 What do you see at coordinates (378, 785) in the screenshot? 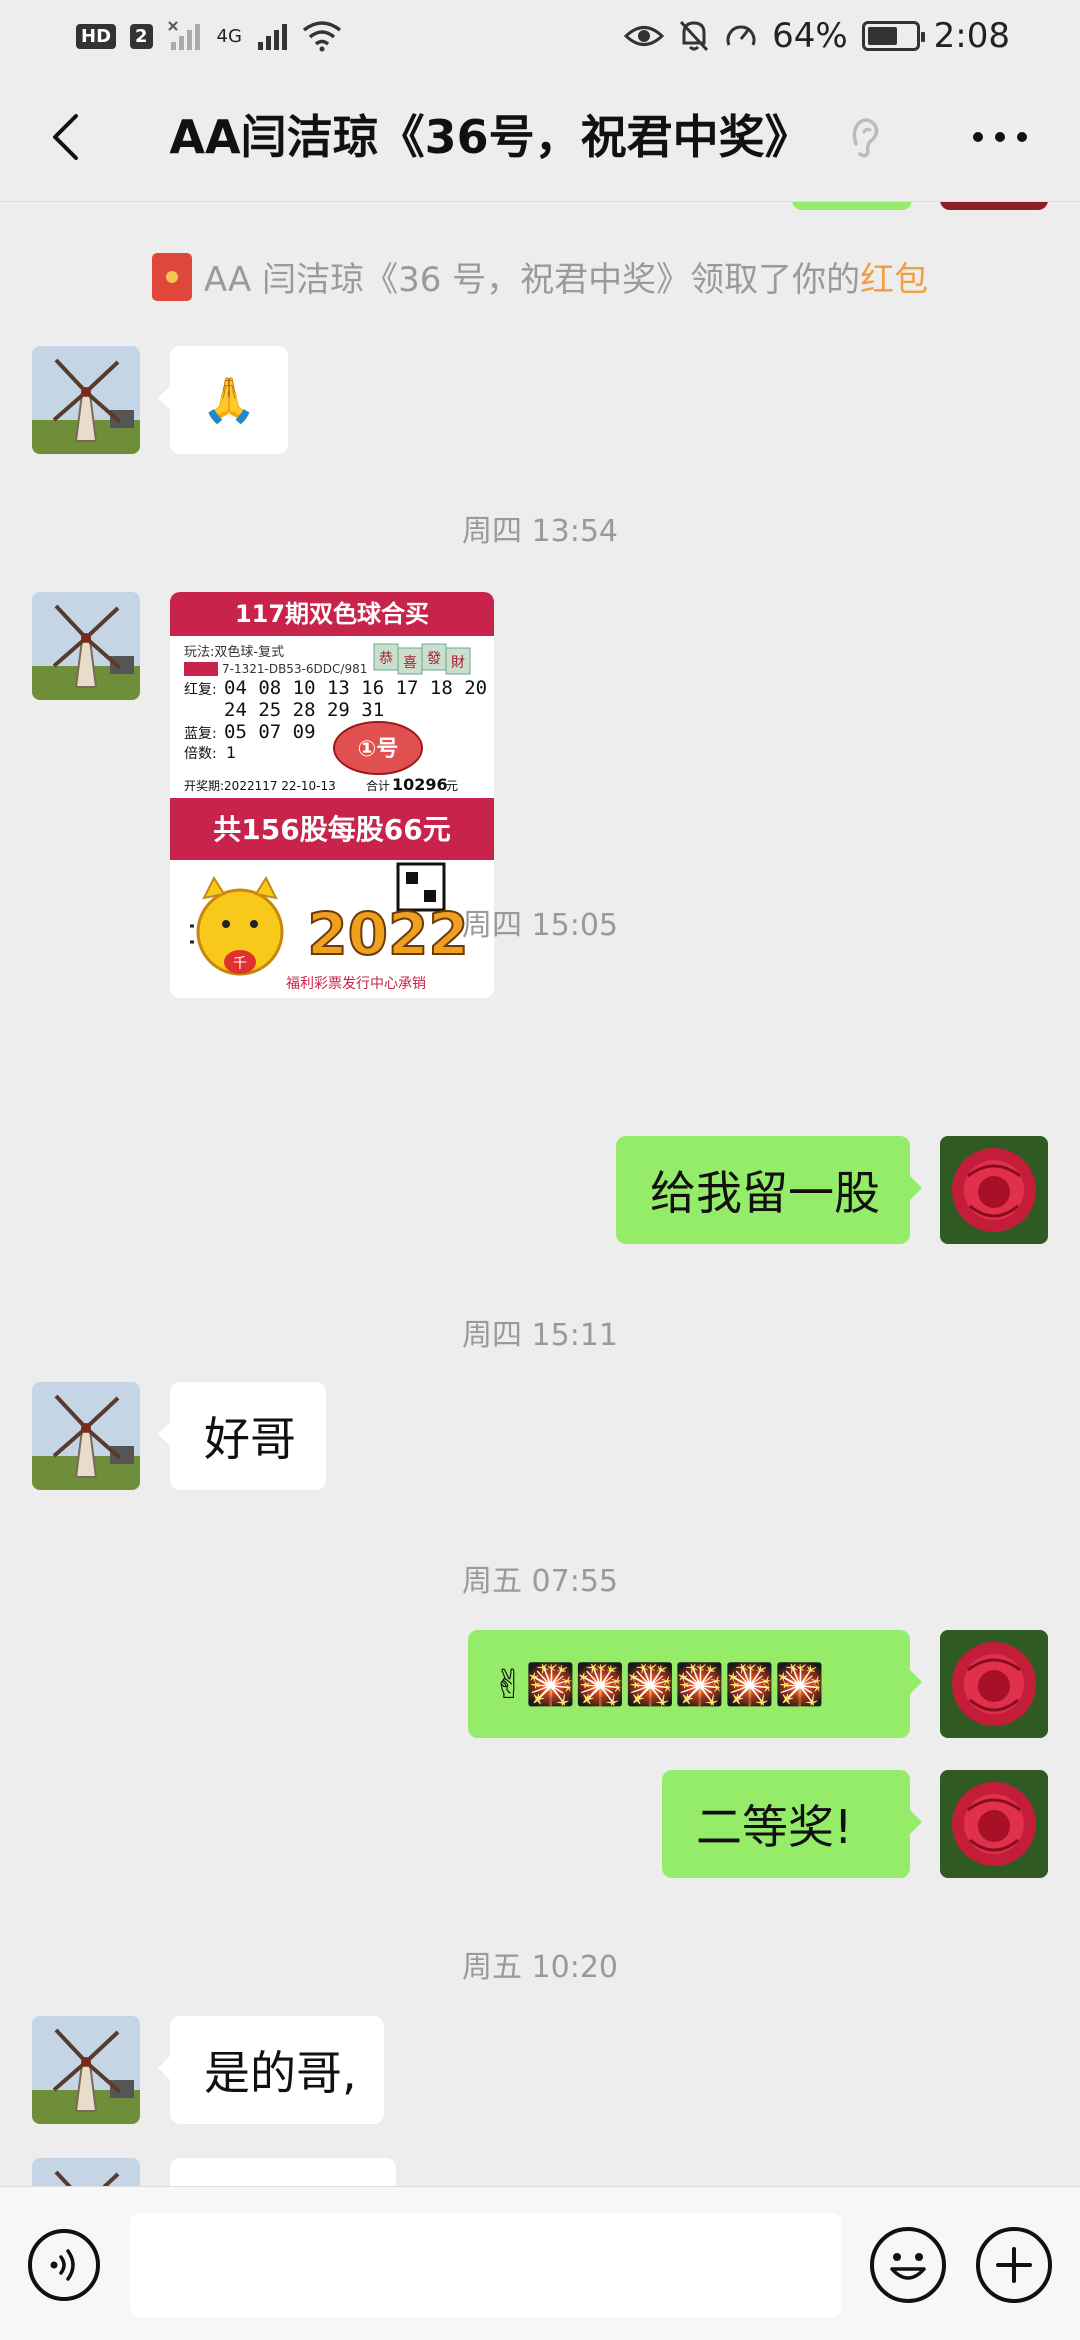
I see `total-label: 合计` at bounding box center [378, 785].